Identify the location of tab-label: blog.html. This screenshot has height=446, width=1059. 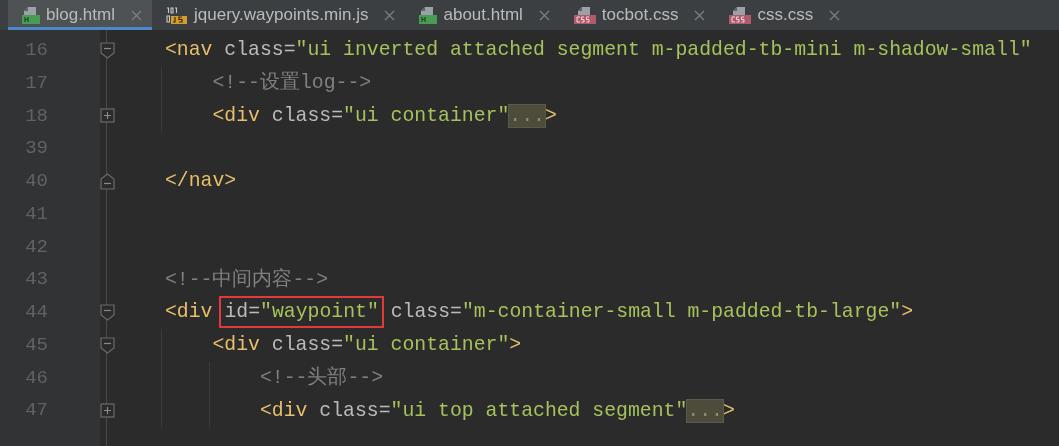
(80, 15).